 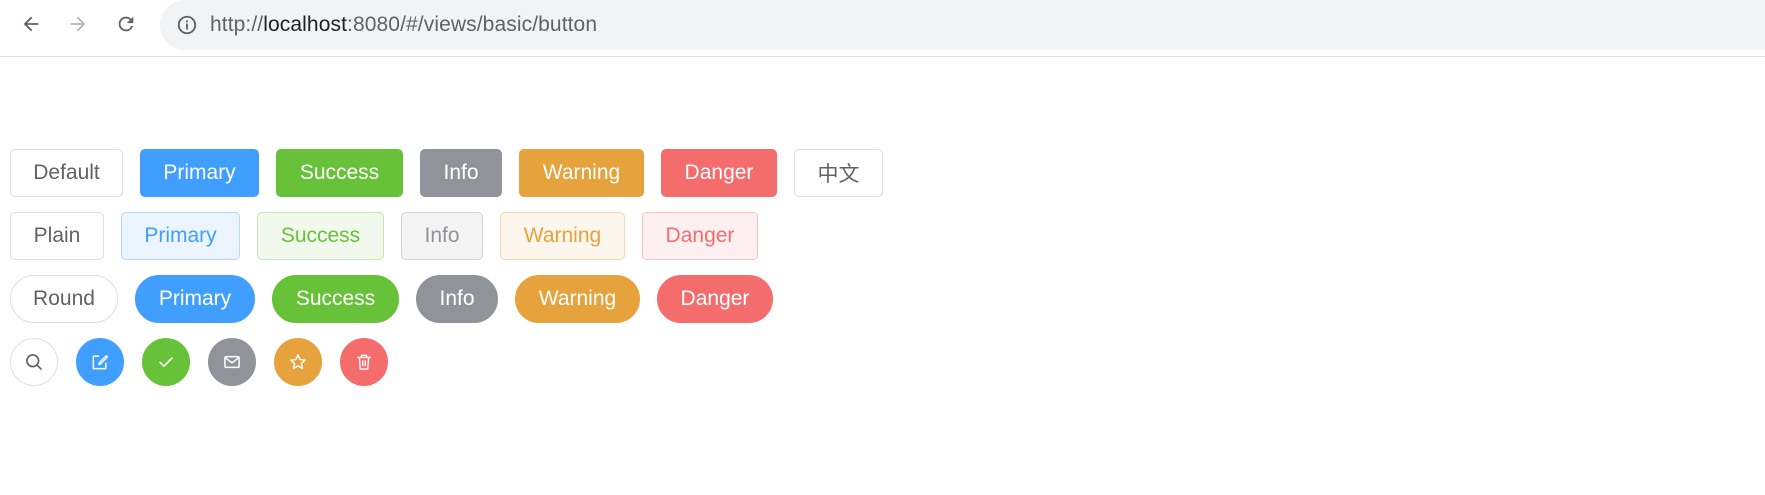 What do you see at coordinates (237, 24) in the screenshot?
I see `url-prefix: http://` at bounding box center [237, 24].